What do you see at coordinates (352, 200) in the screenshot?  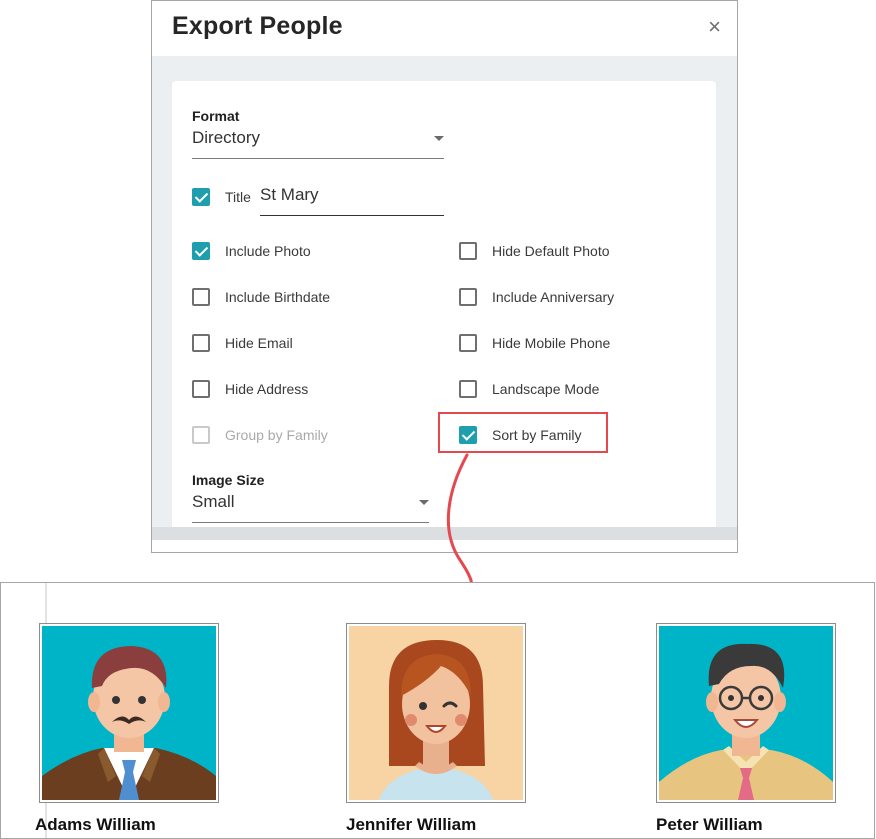 I see `title-input: St Mary` at bounding box center [352, 200].